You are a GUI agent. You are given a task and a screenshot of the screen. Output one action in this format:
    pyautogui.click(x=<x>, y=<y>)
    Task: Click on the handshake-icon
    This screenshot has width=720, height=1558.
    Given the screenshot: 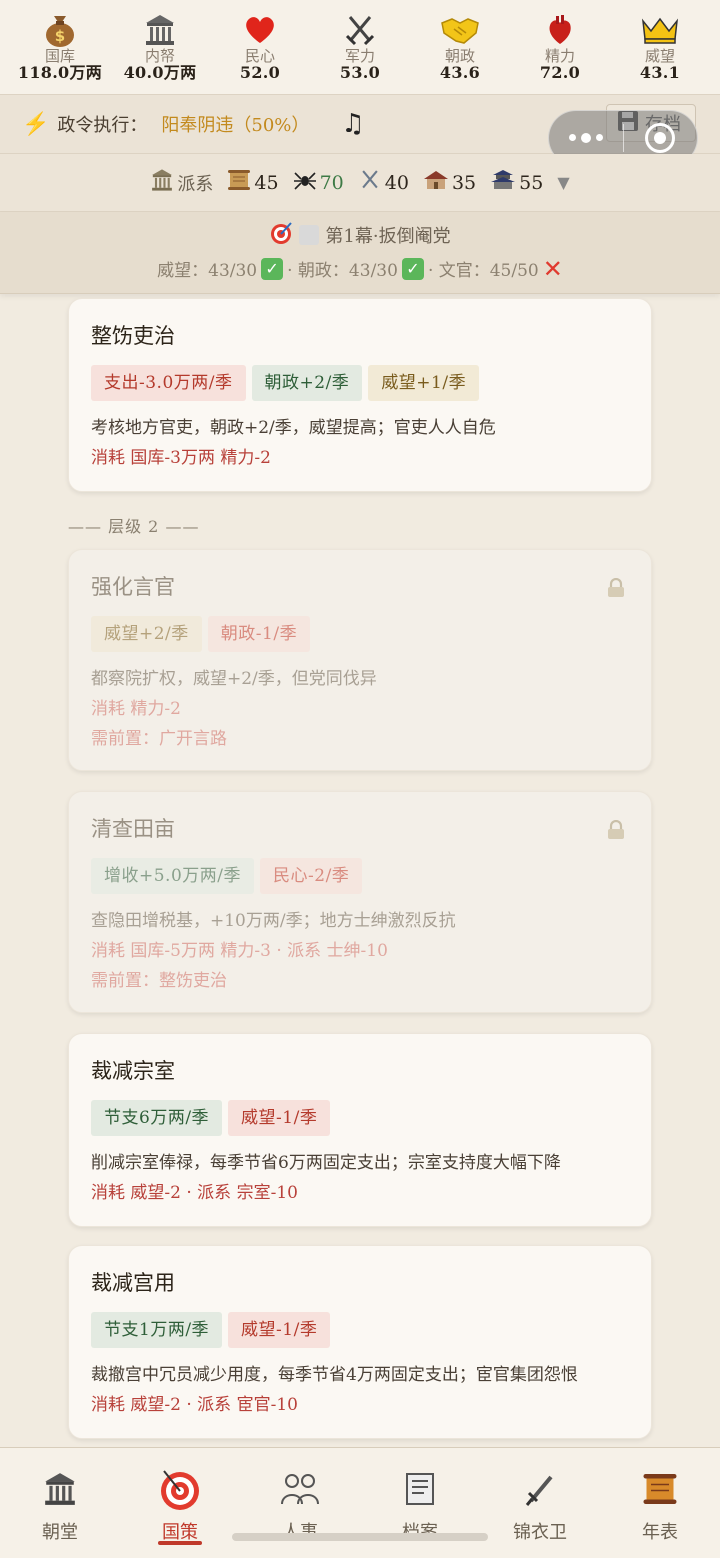 What is the action you would take?
    pyautogui.click(x=460, y=30)
    